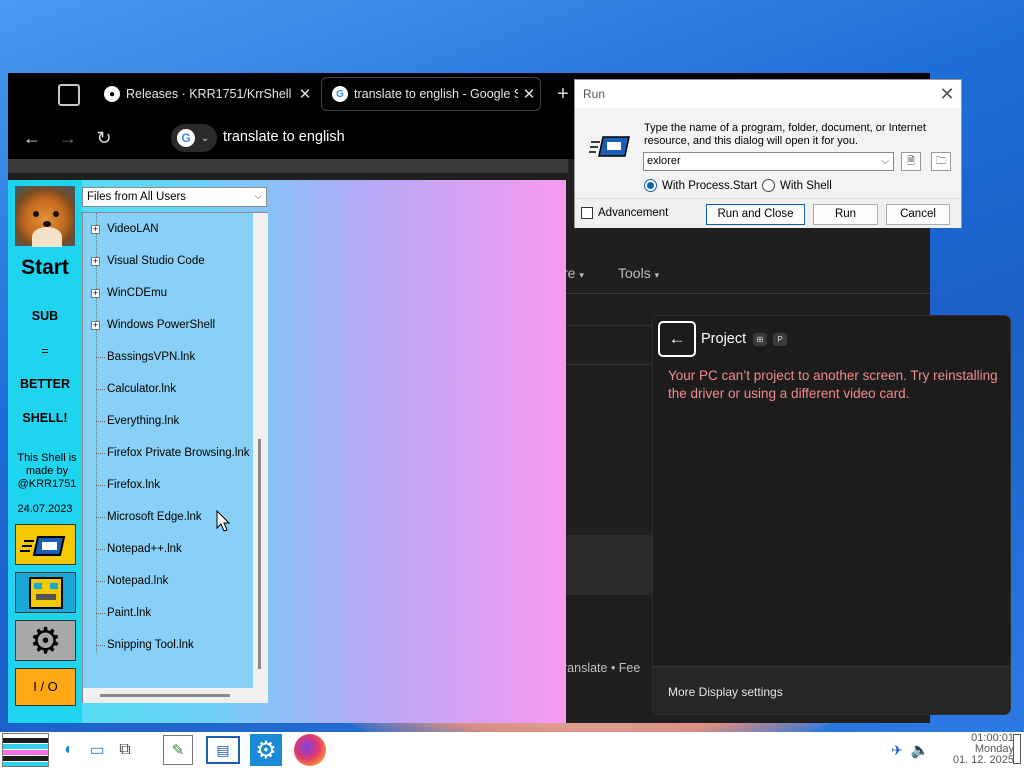 Image resolution: width=1024 pixels, height=768 pixels. I want to click on radio-selected-icon, so click(650, 185).